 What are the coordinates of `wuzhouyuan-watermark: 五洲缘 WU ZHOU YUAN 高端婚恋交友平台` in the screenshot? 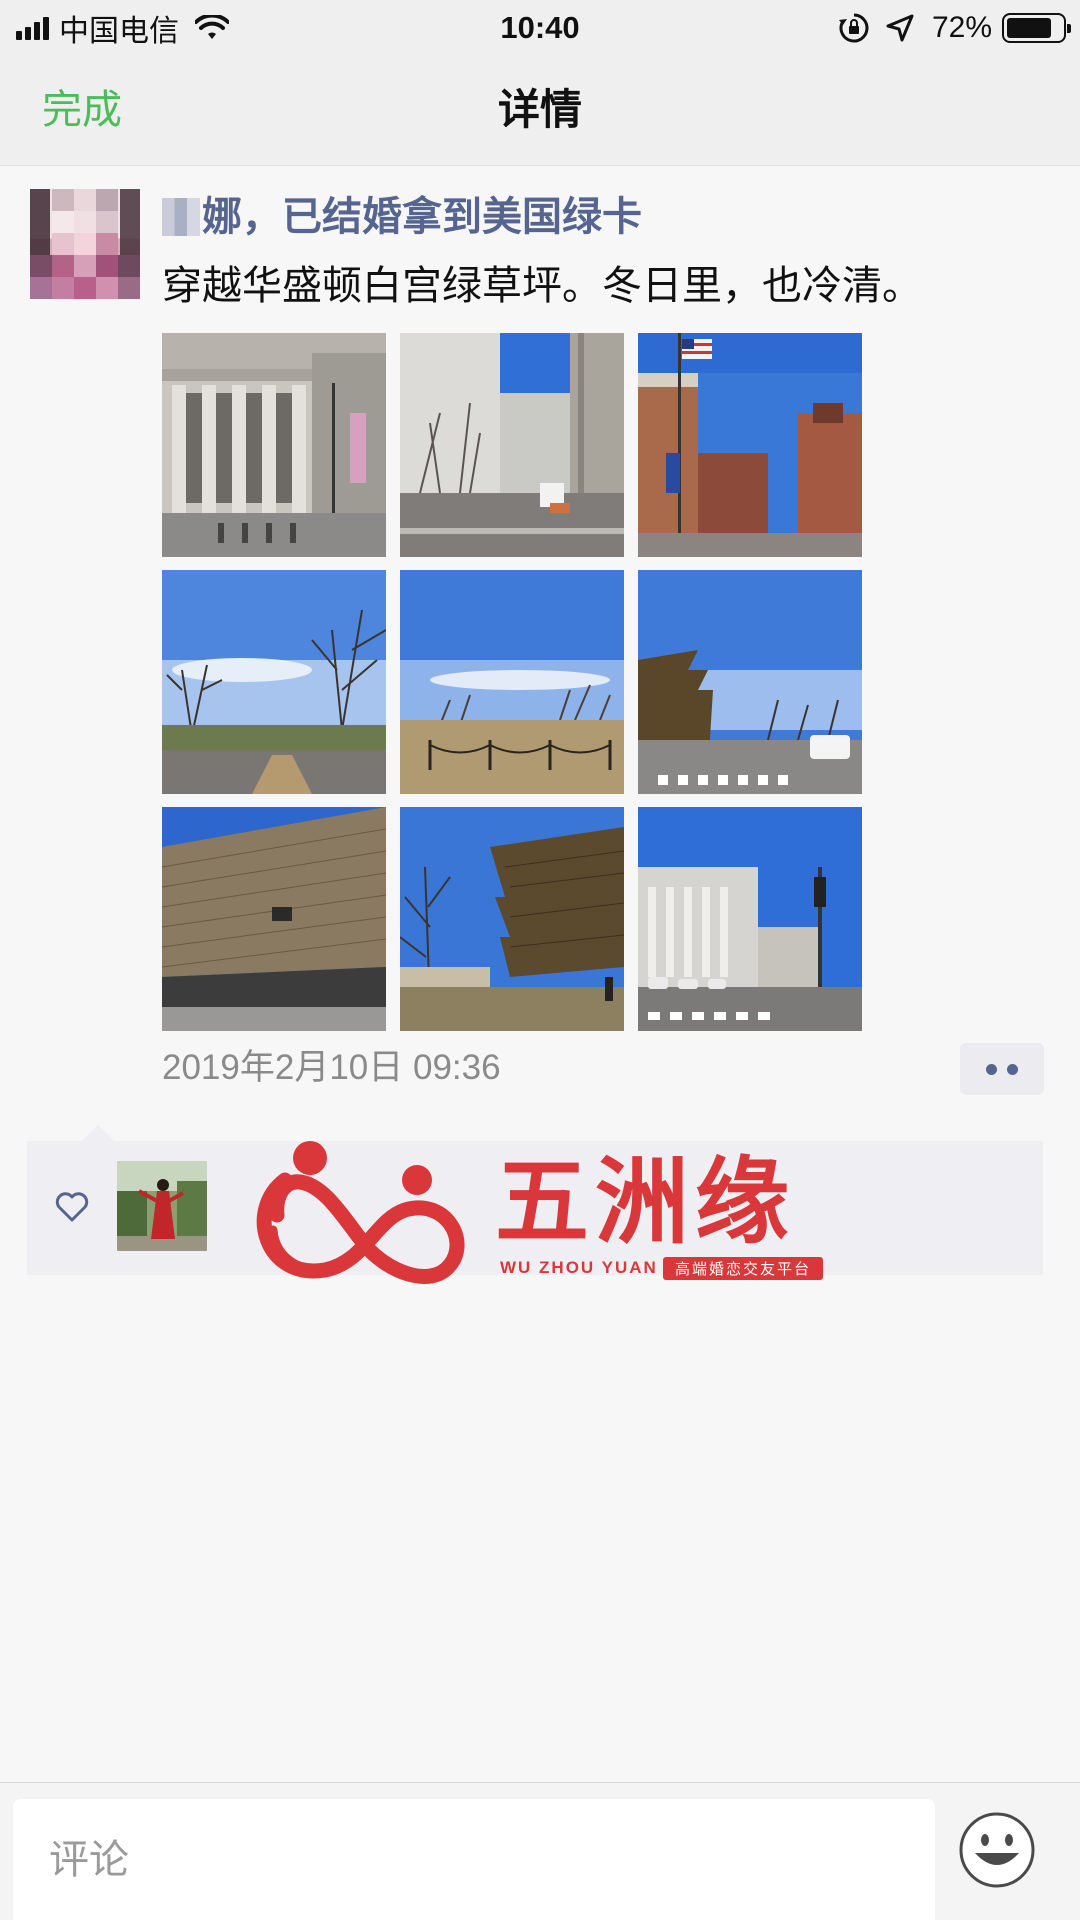 It's located at (545, 1215).